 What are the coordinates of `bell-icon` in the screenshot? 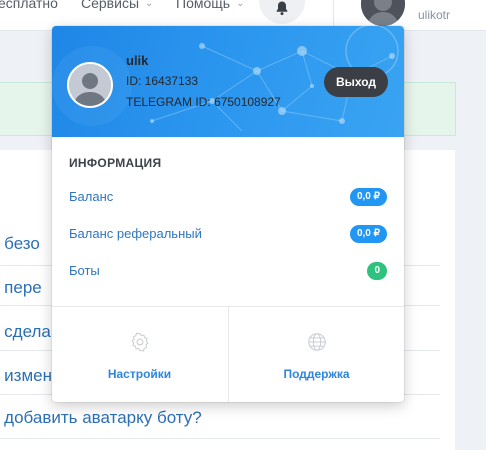 It's located at (282, 8).